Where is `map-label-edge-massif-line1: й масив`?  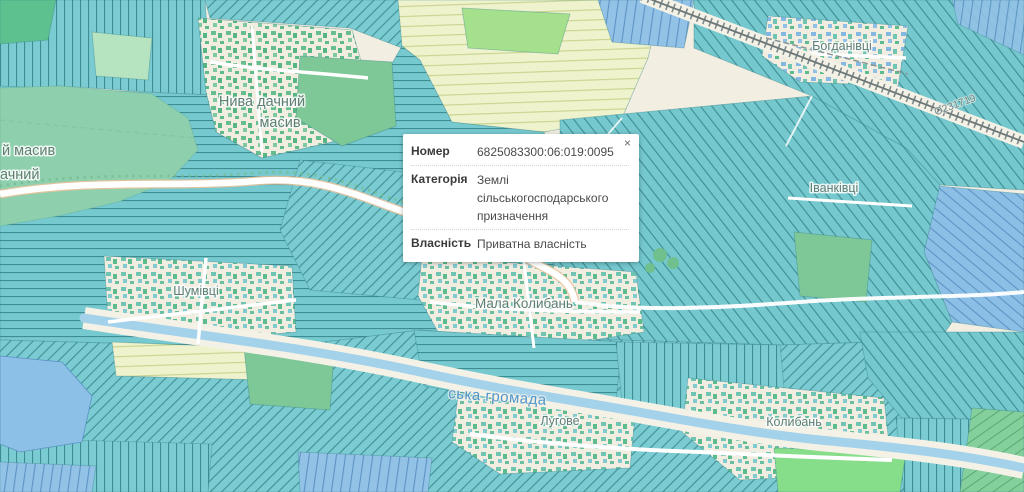
map-label-edge-massif-line1: й масив is located at coordinates (29, 151).